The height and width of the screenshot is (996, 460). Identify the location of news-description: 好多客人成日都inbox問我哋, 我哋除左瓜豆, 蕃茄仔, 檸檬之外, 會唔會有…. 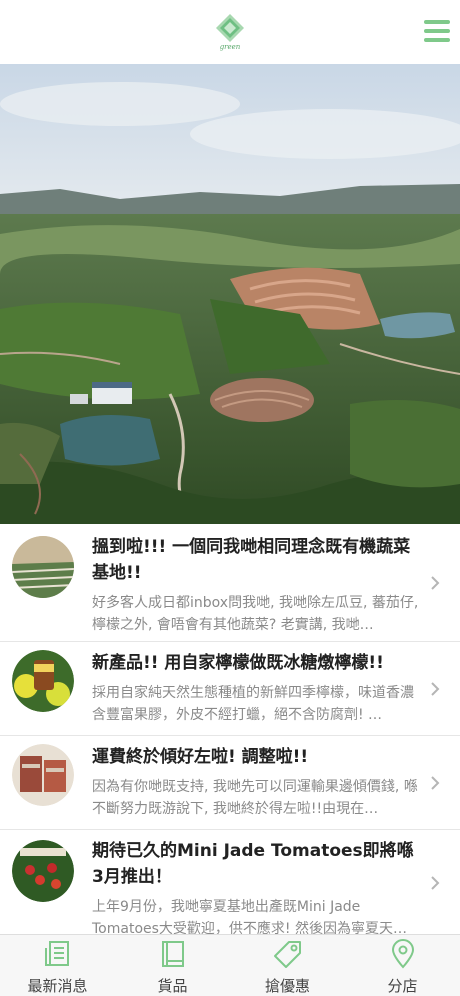
(255, 614).